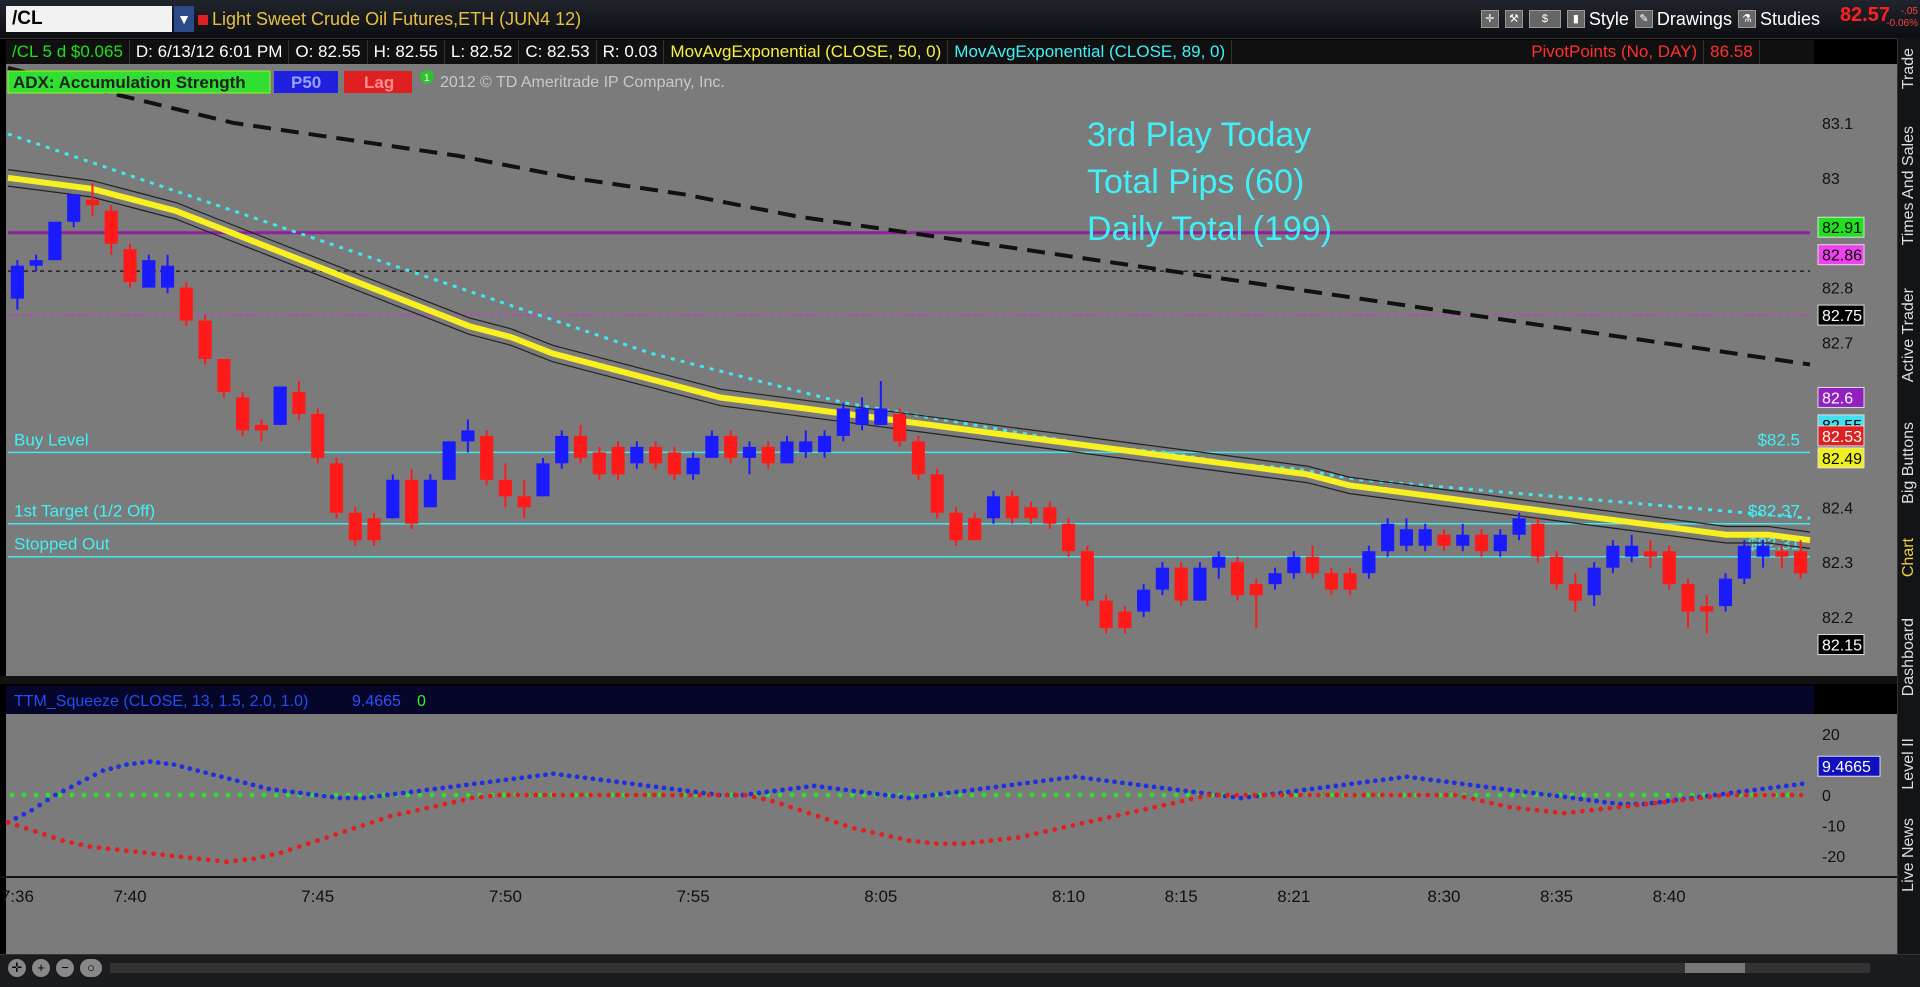 Image resolution: width=1920 pixels, height=987 pixels. What do you see at coordinates (184, 19) in the screenshot?
I see `symbol-dropdown-button: ▼` at bounding box center [184, 19].